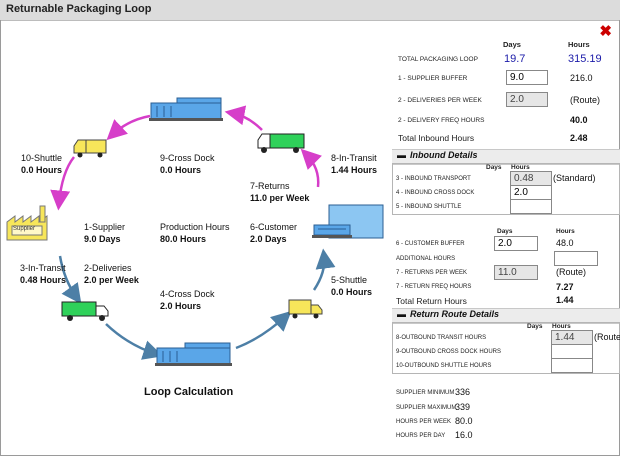 This screenshot has width=620, height=457. Describe the element at coordinates (581, 78) in the screenshot. I see `supplier-buffer-hours: 216.0` at that location.